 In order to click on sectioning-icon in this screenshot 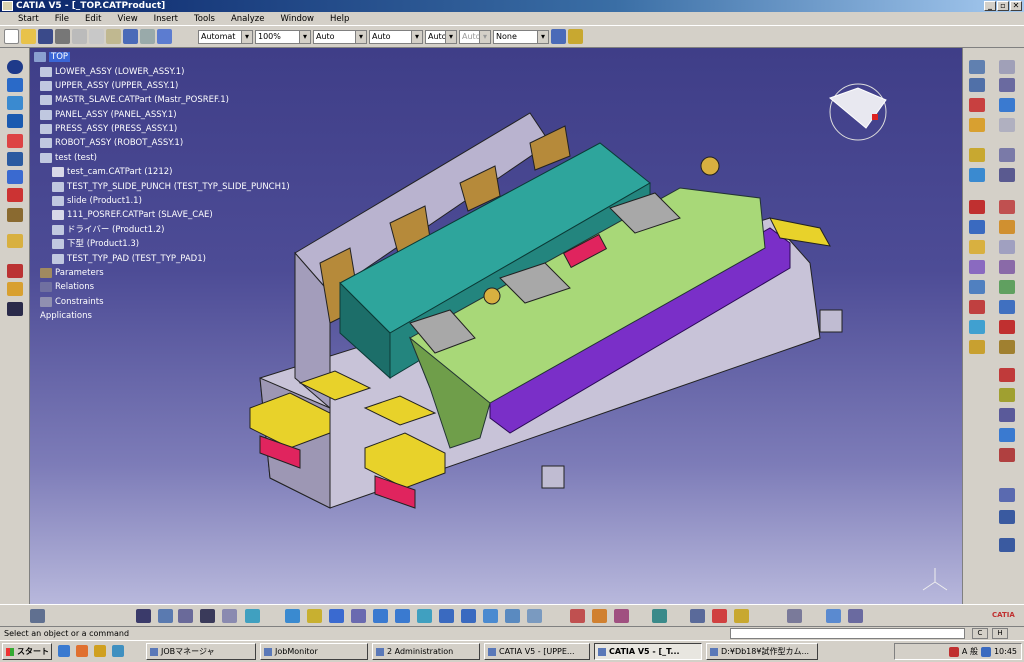, I will do `click(977, 267)`.